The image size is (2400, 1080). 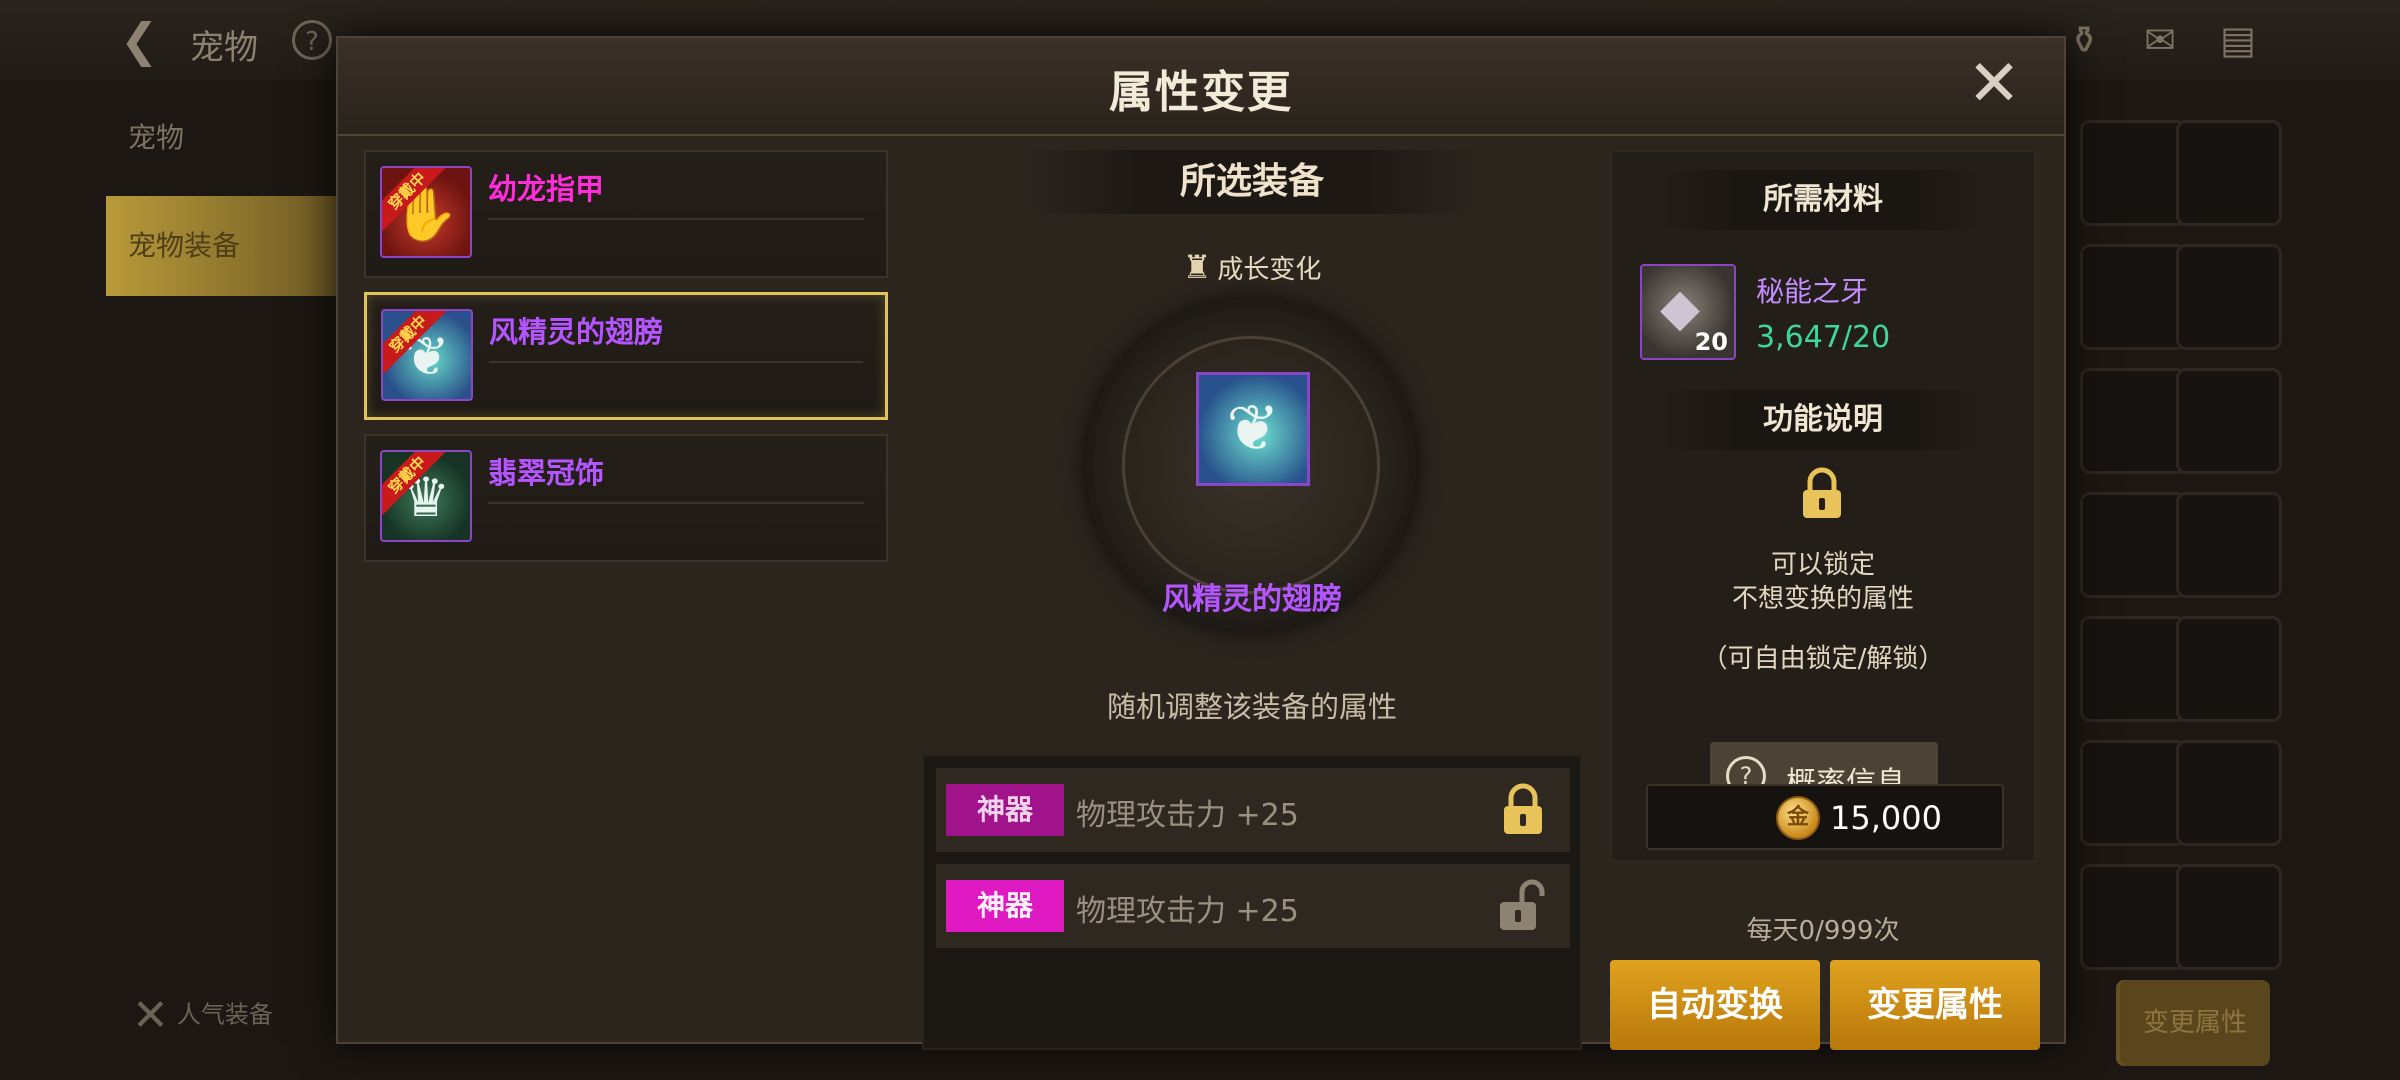 What do you see at coordinates (1523, 906) in the screenshot?
I see `lock-open-icon` at bounding box center [1523, 906].